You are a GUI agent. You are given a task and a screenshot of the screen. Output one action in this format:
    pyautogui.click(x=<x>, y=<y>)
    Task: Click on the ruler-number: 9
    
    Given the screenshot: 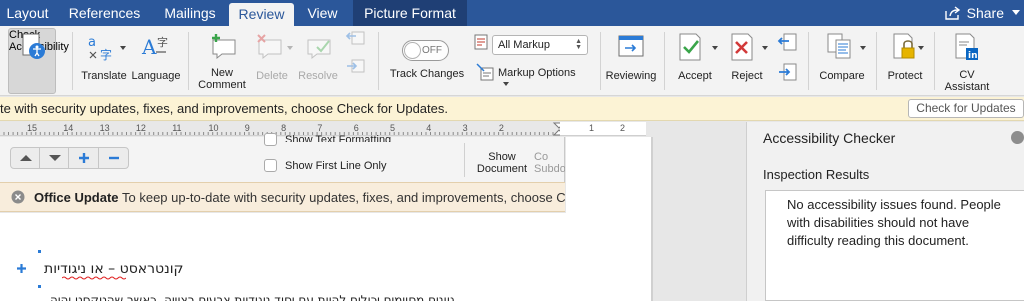 What is the action you would take?
    pyautogui.click(x=247, y=128)
    